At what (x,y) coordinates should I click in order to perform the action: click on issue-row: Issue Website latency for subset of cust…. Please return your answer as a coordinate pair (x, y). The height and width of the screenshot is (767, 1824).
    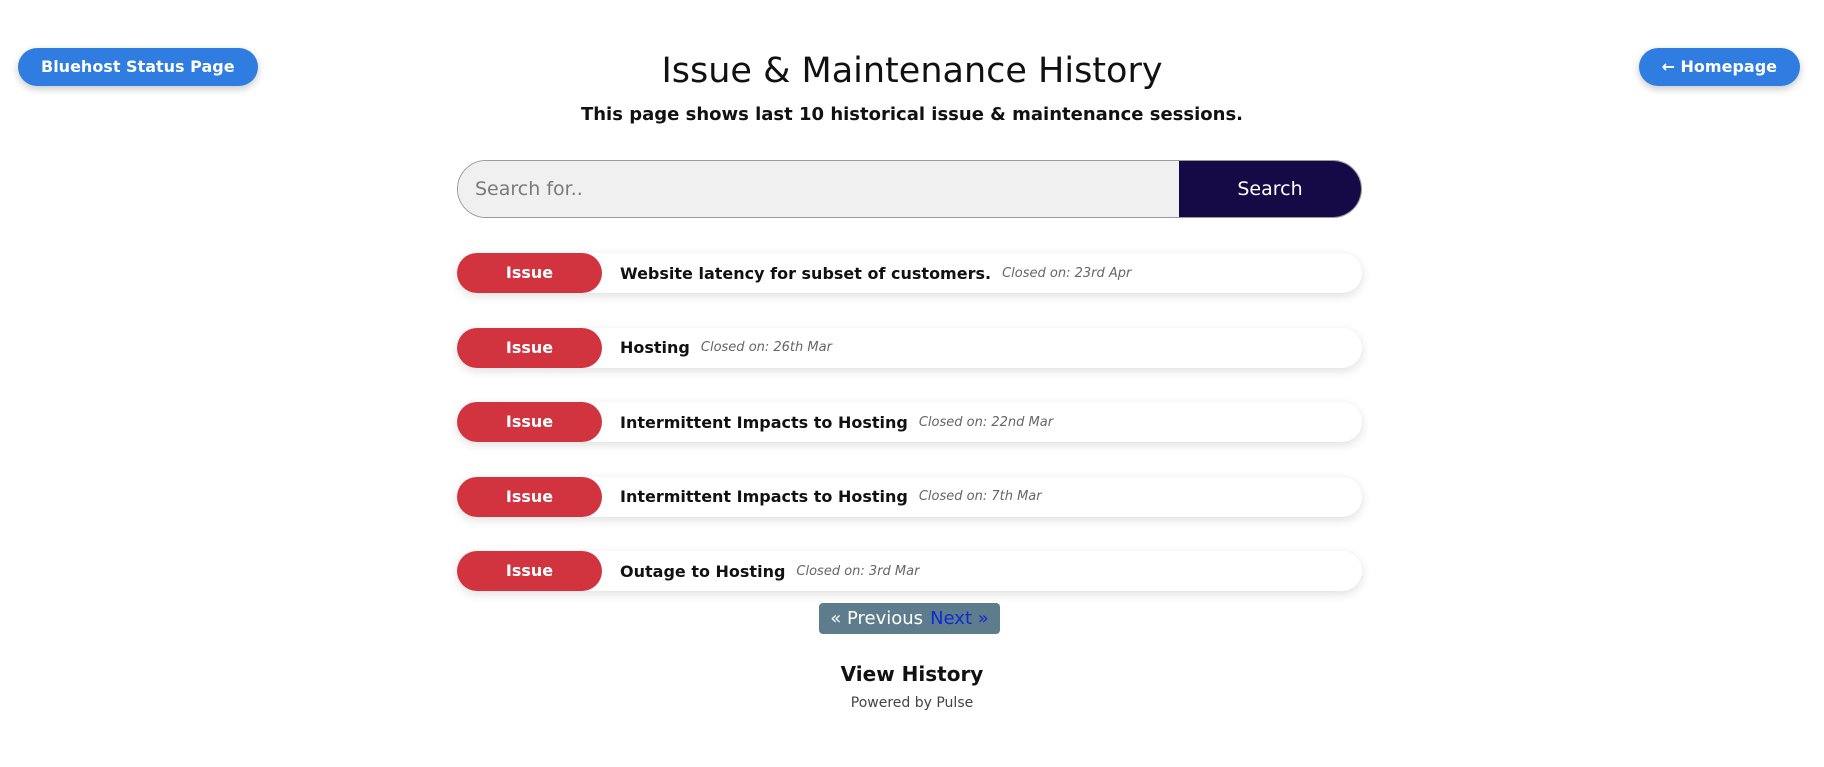
    Looking at the image, I should click on (909, 273).